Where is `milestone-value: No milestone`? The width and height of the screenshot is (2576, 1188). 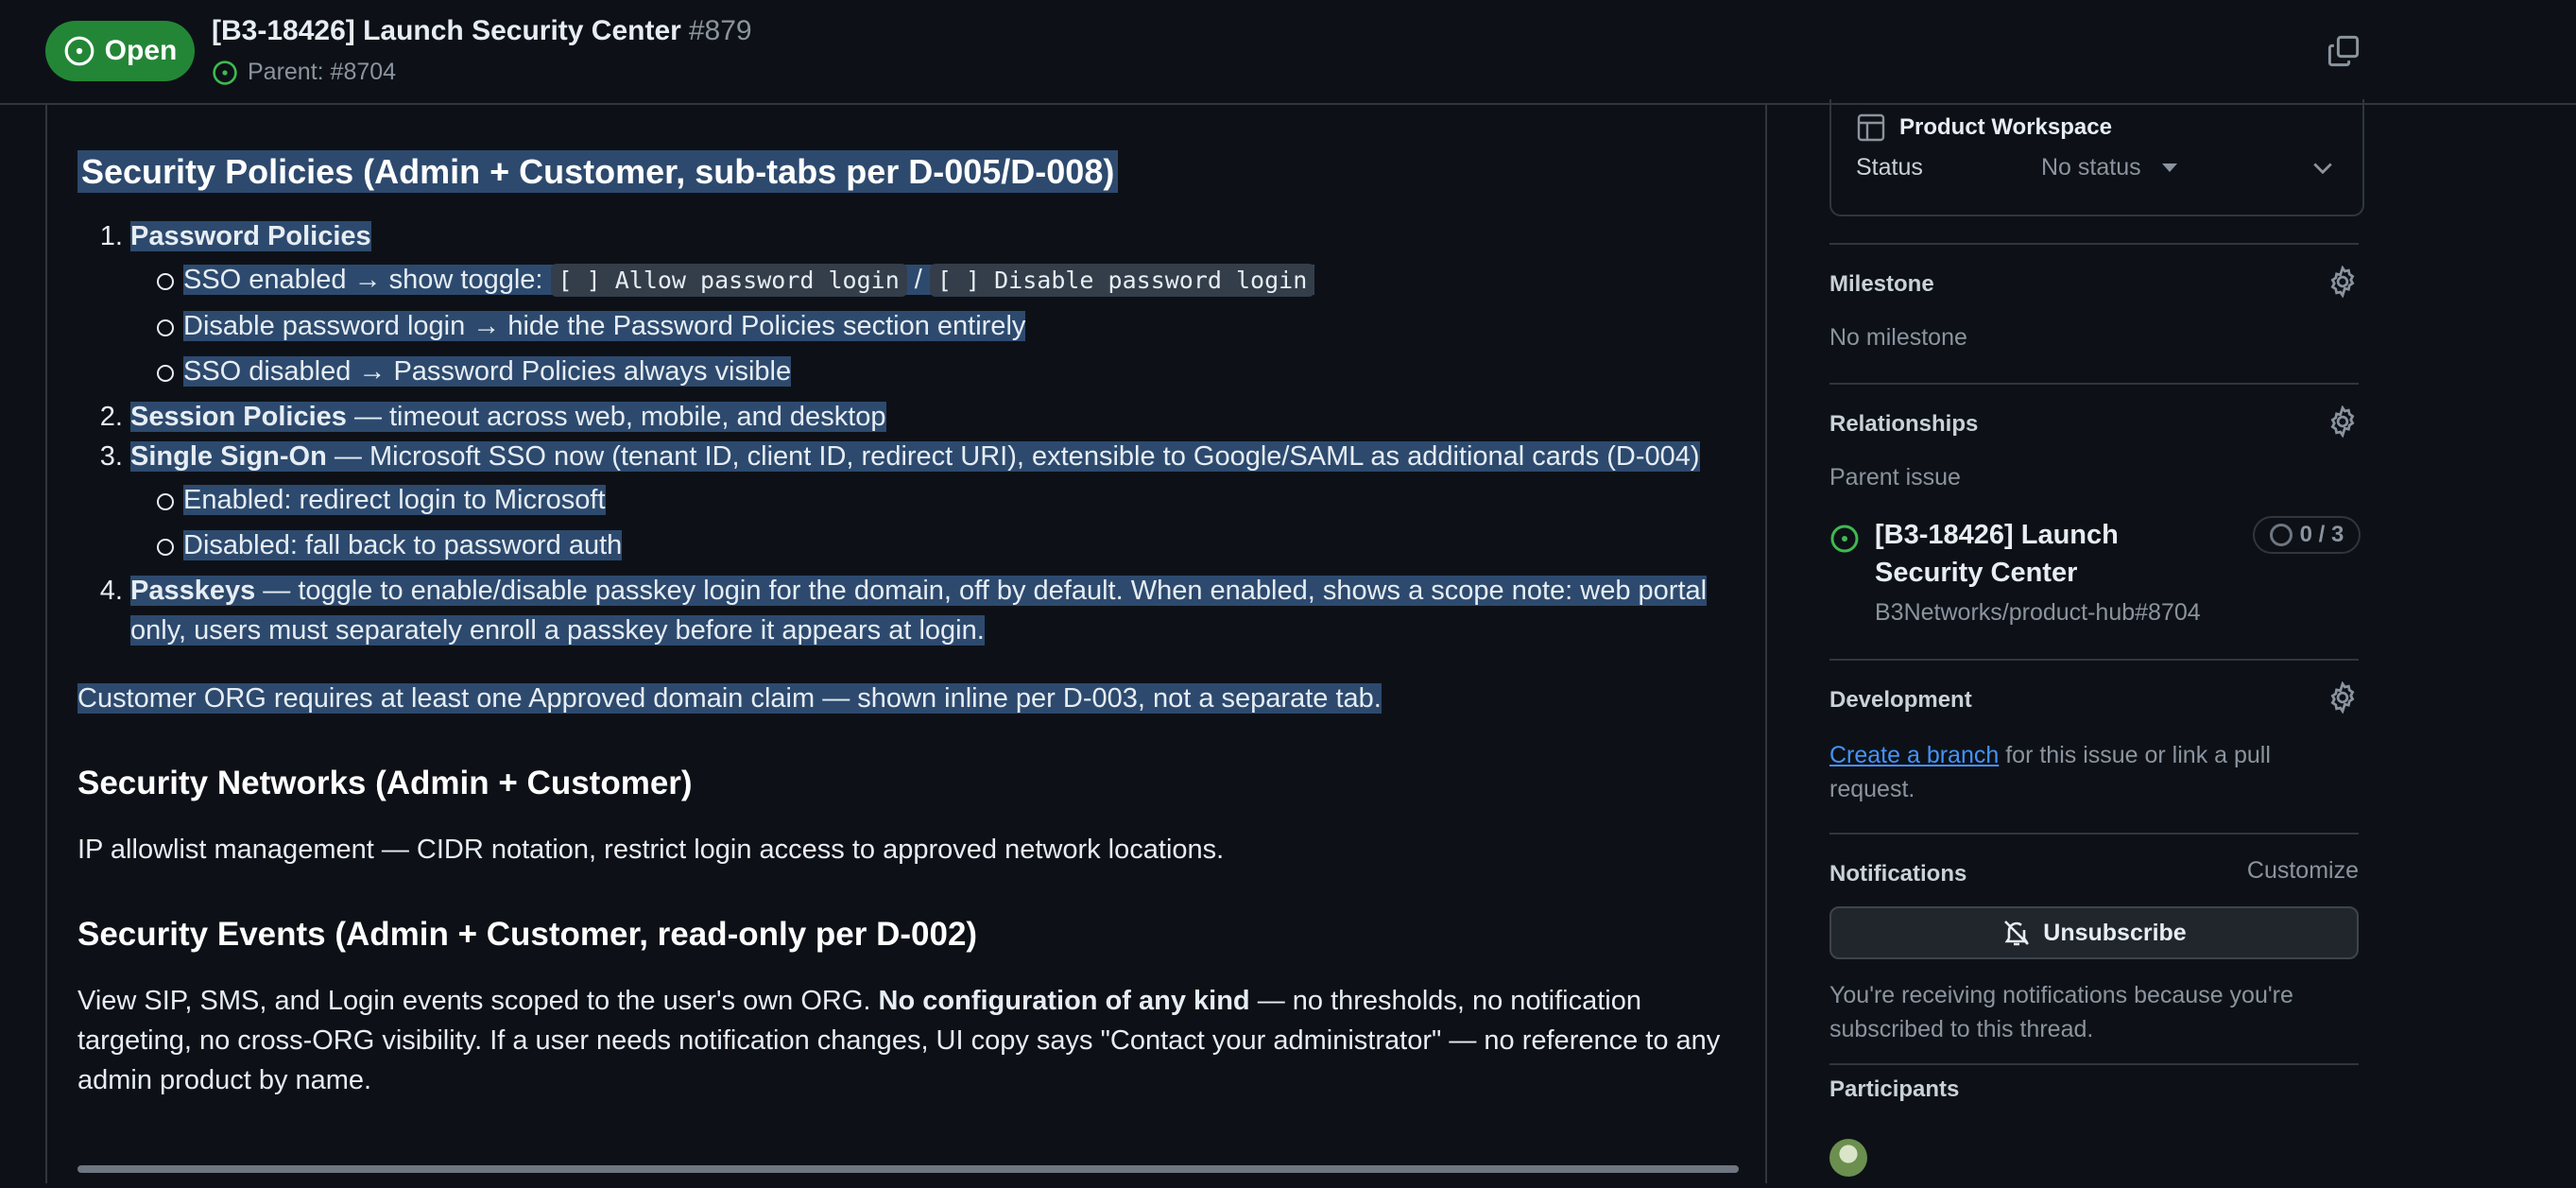
milestone-value: No milestone is located at coordinates (1898, 337).